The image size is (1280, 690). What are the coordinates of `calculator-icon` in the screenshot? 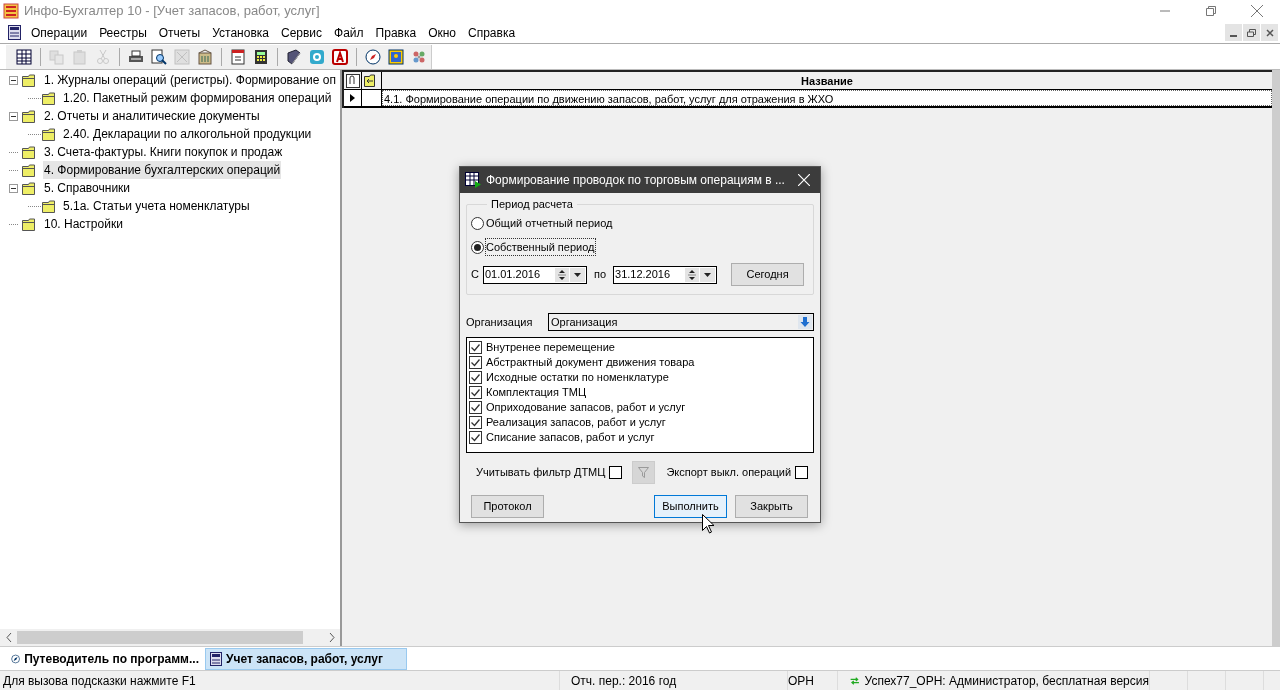 It's located at (261, 56).